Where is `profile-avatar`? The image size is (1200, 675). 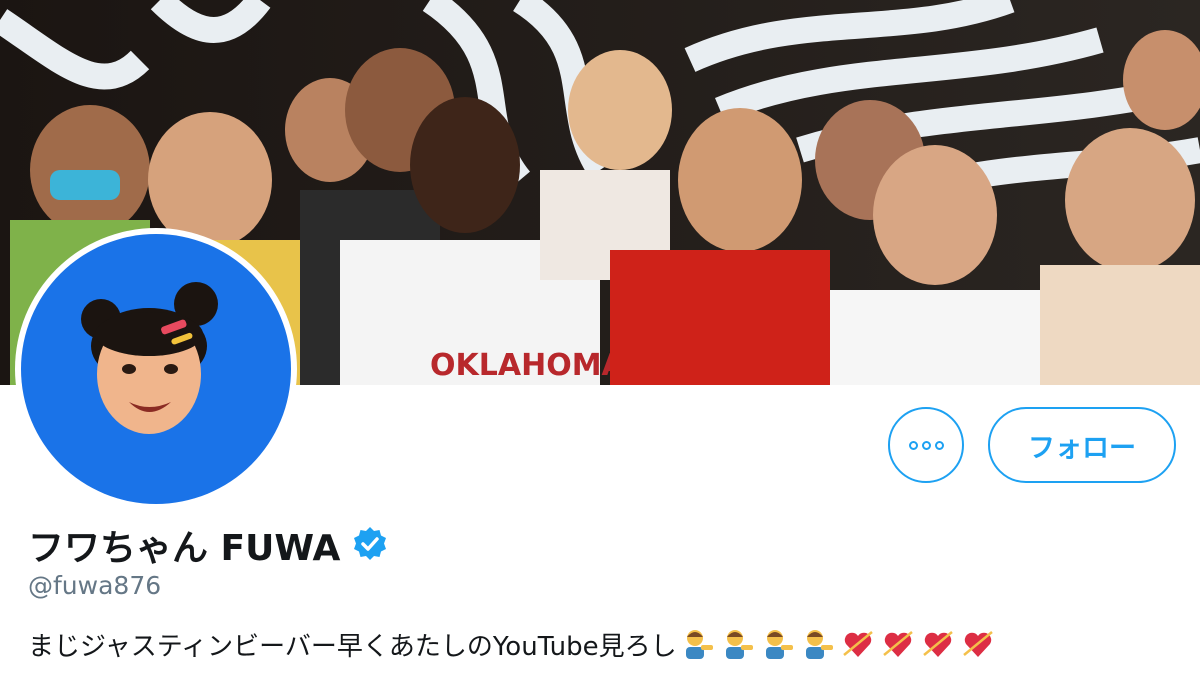 profile-avatar is located at coordinates (156, 369).